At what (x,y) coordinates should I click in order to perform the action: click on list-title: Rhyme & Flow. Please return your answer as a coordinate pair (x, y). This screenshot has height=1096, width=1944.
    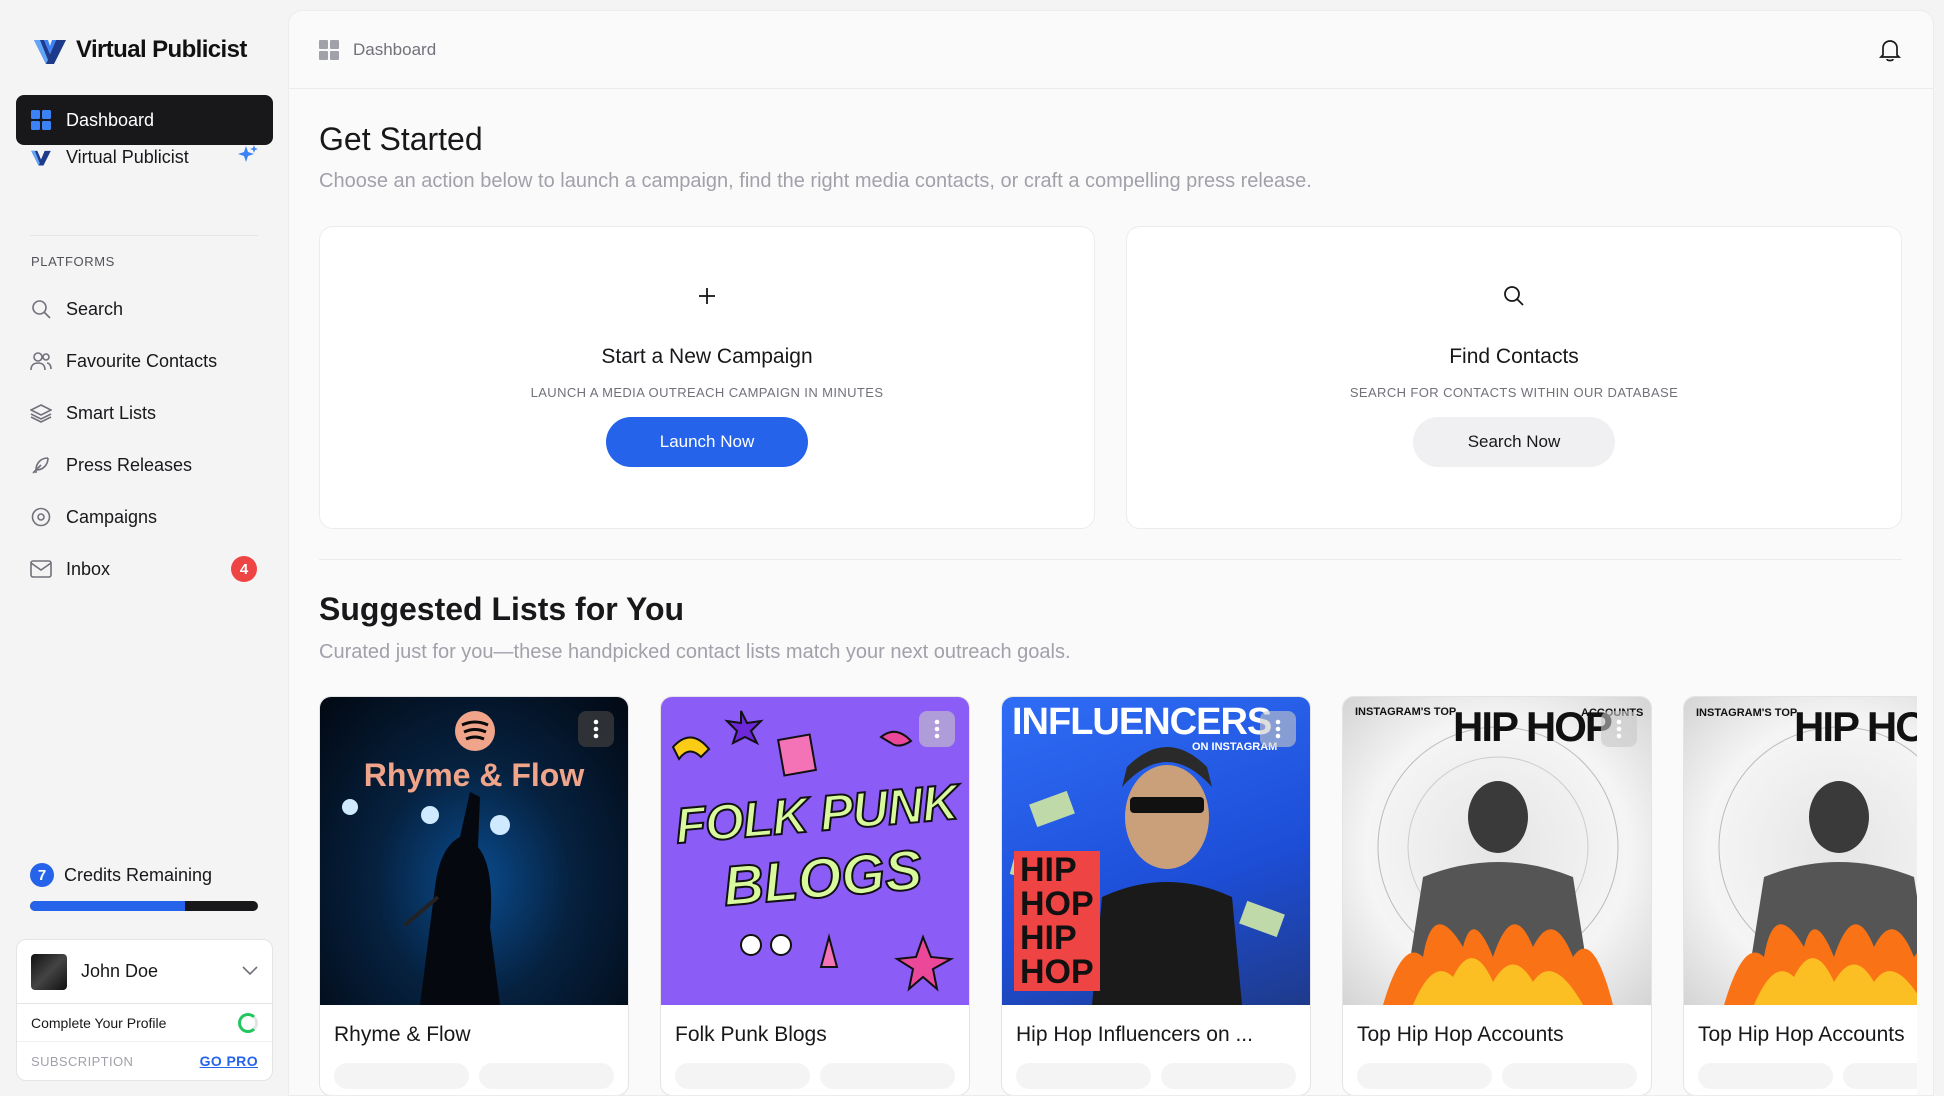
    Looking at the image, I should click on (402, 1034).